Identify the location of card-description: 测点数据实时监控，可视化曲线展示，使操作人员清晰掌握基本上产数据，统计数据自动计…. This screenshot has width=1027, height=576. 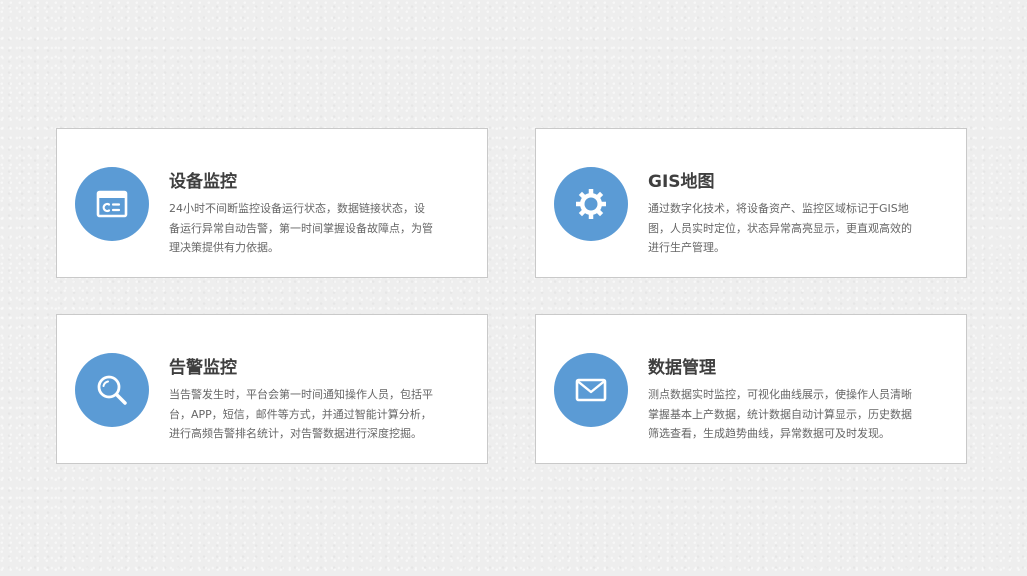
(780, 414).